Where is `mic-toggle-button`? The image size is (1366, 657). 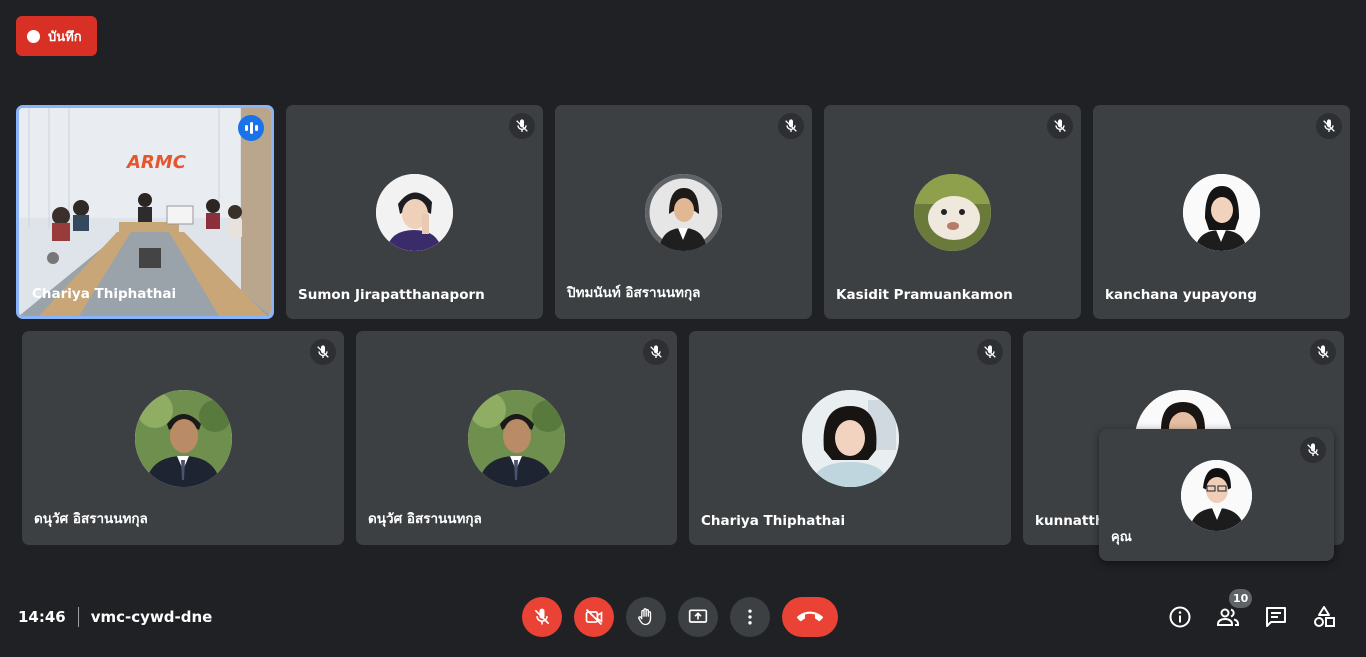
mic-toggle-button is located at coordinates (542, 617).